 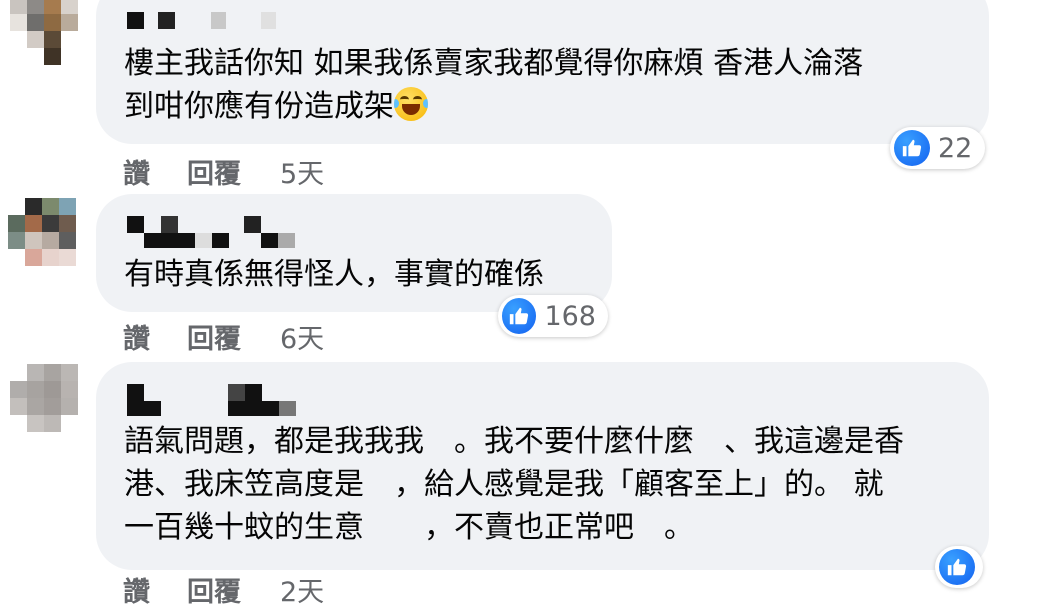 I want to click on comment-text: 樓主我話你知 如果我係賣家我都覺得你麻煩 香港人淪落 到咁你應有份造成架, so click(x=494, y=85).